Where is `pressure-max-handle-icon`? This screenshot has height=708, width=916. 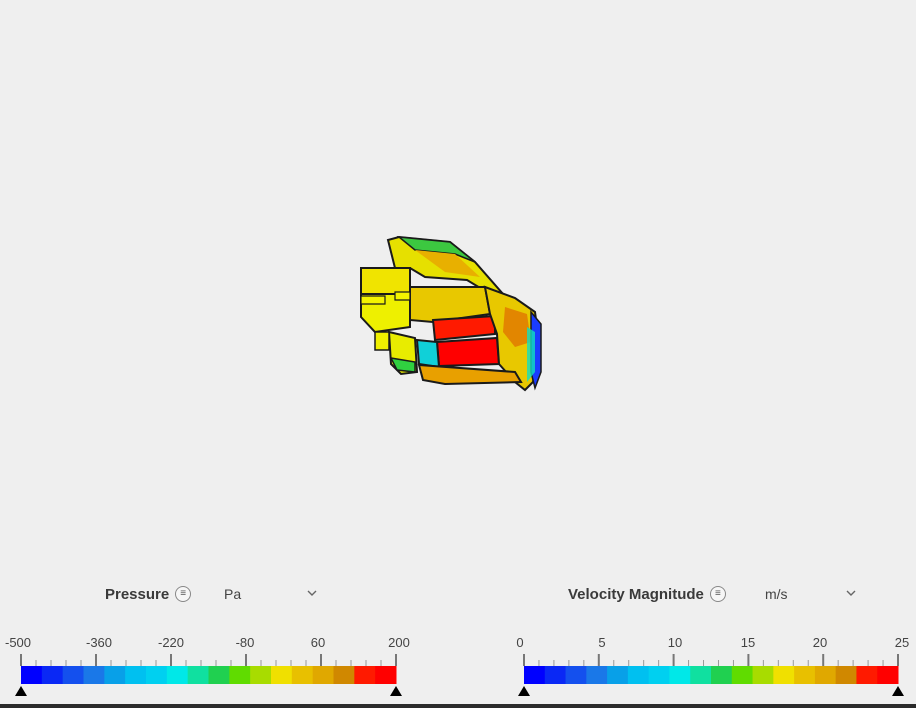
pressure-max-handle-icon is located at coordinates (396, 691).